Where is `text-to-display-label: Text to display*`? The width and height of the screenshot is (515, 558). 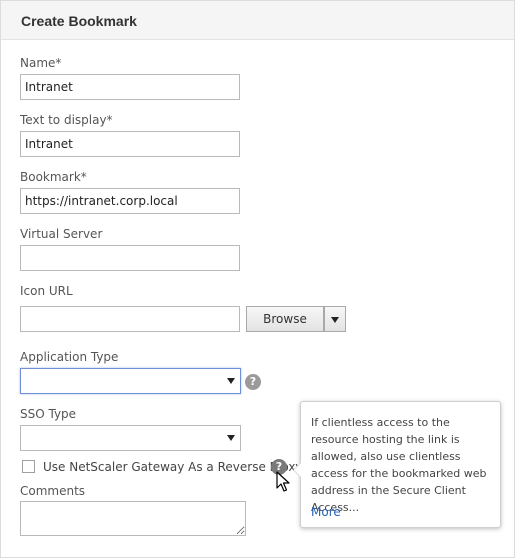 text-to-display-label: Text to display* is located at coordinates (66, 120).